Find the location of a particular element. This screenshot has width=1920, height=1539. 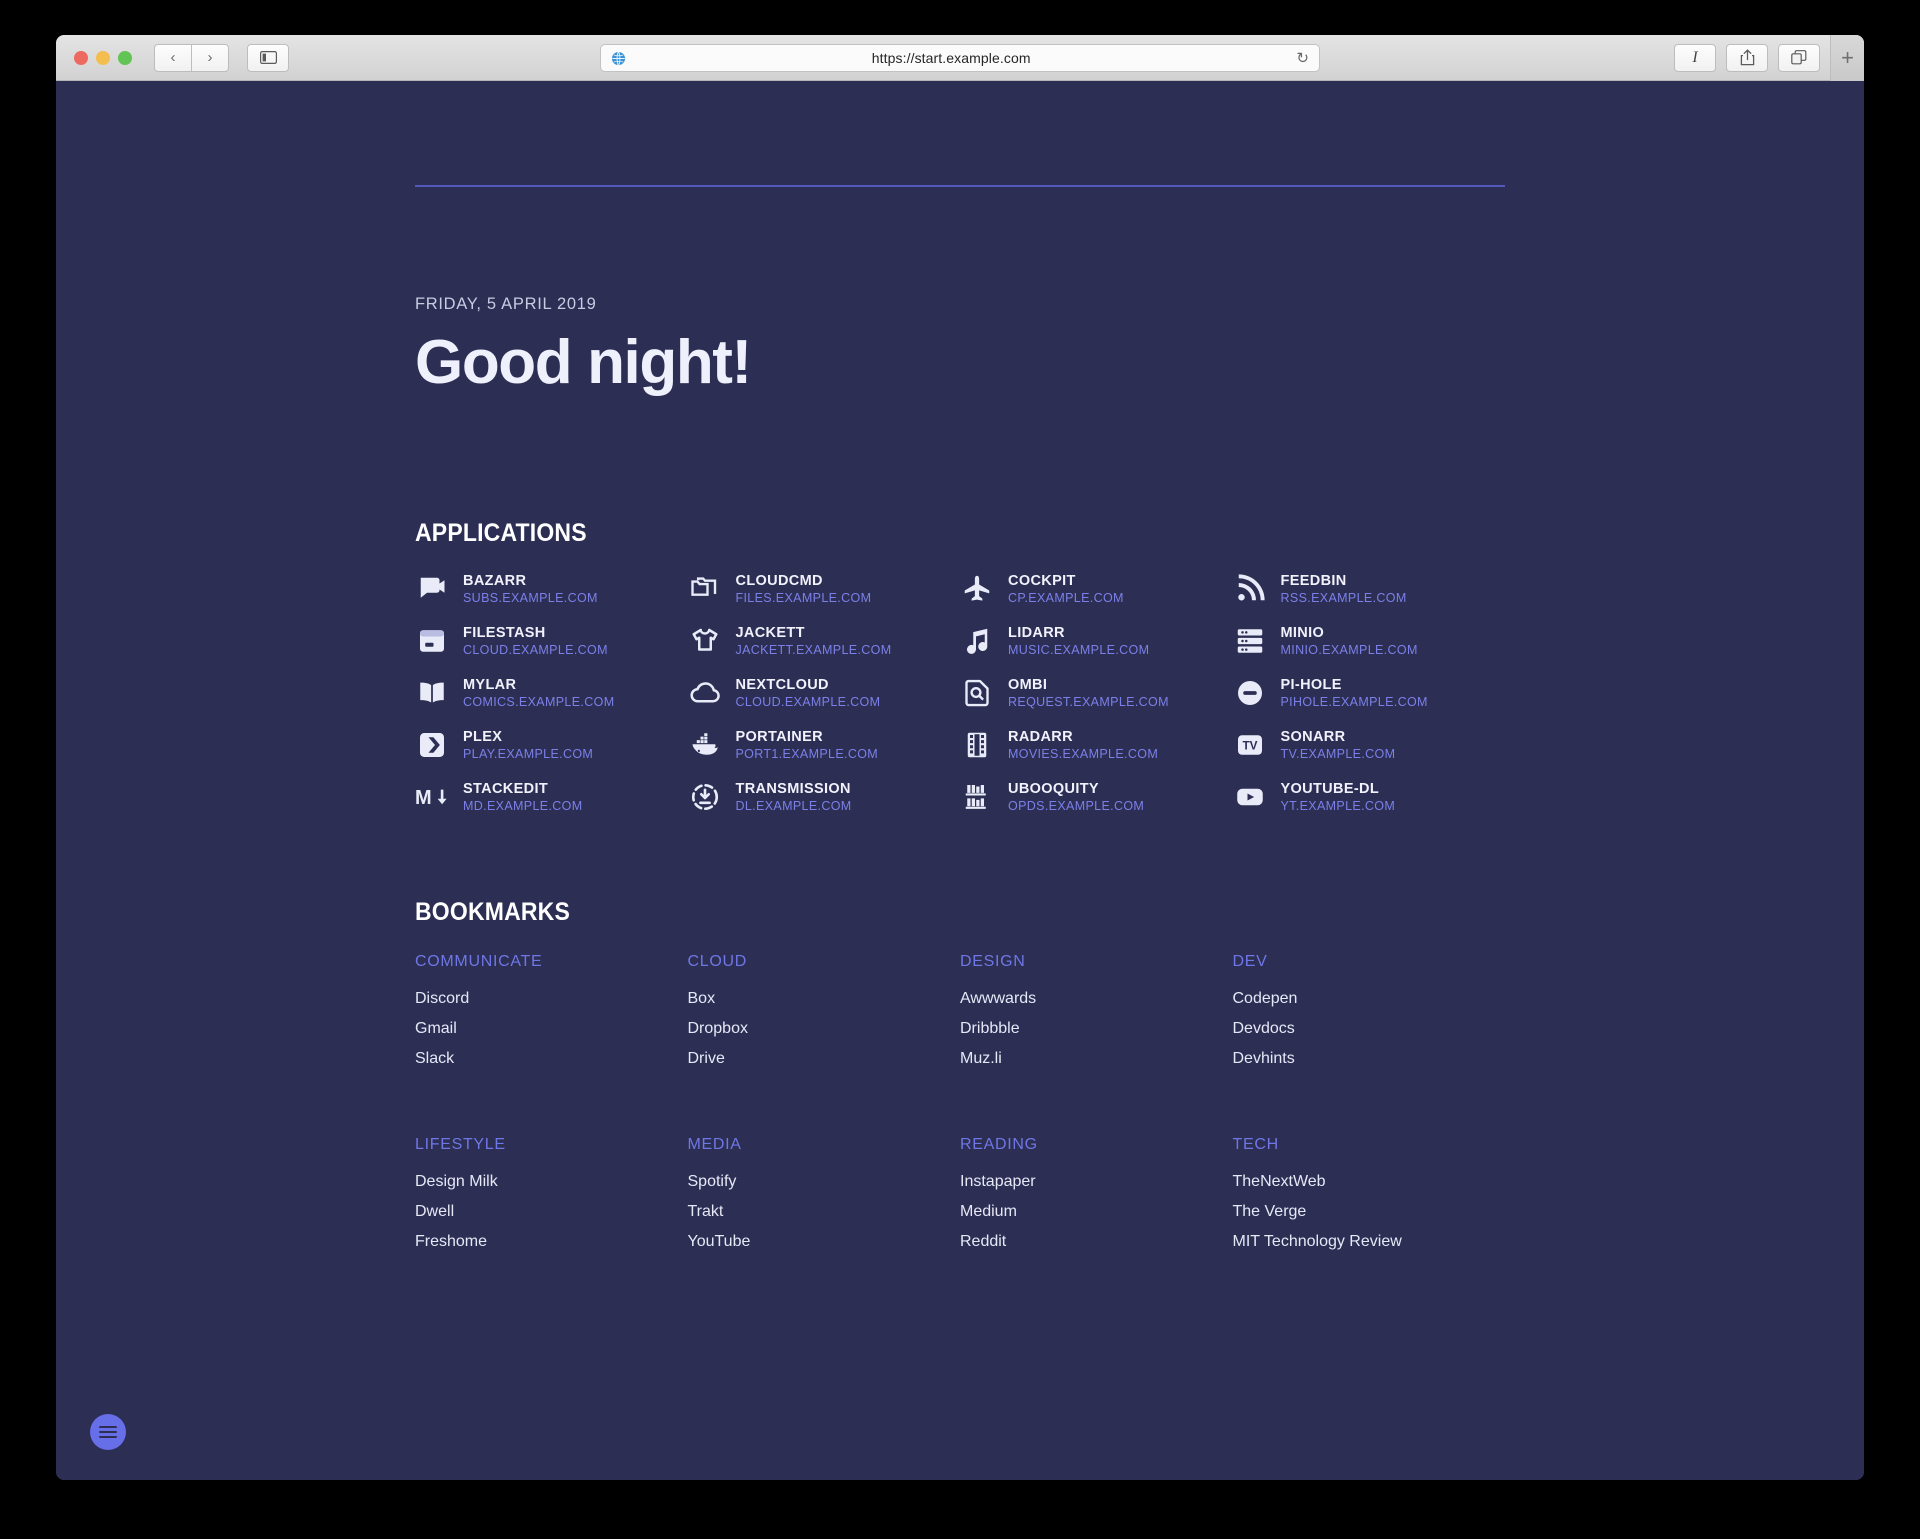

music-note-icon is located at coordinates (977, 641).